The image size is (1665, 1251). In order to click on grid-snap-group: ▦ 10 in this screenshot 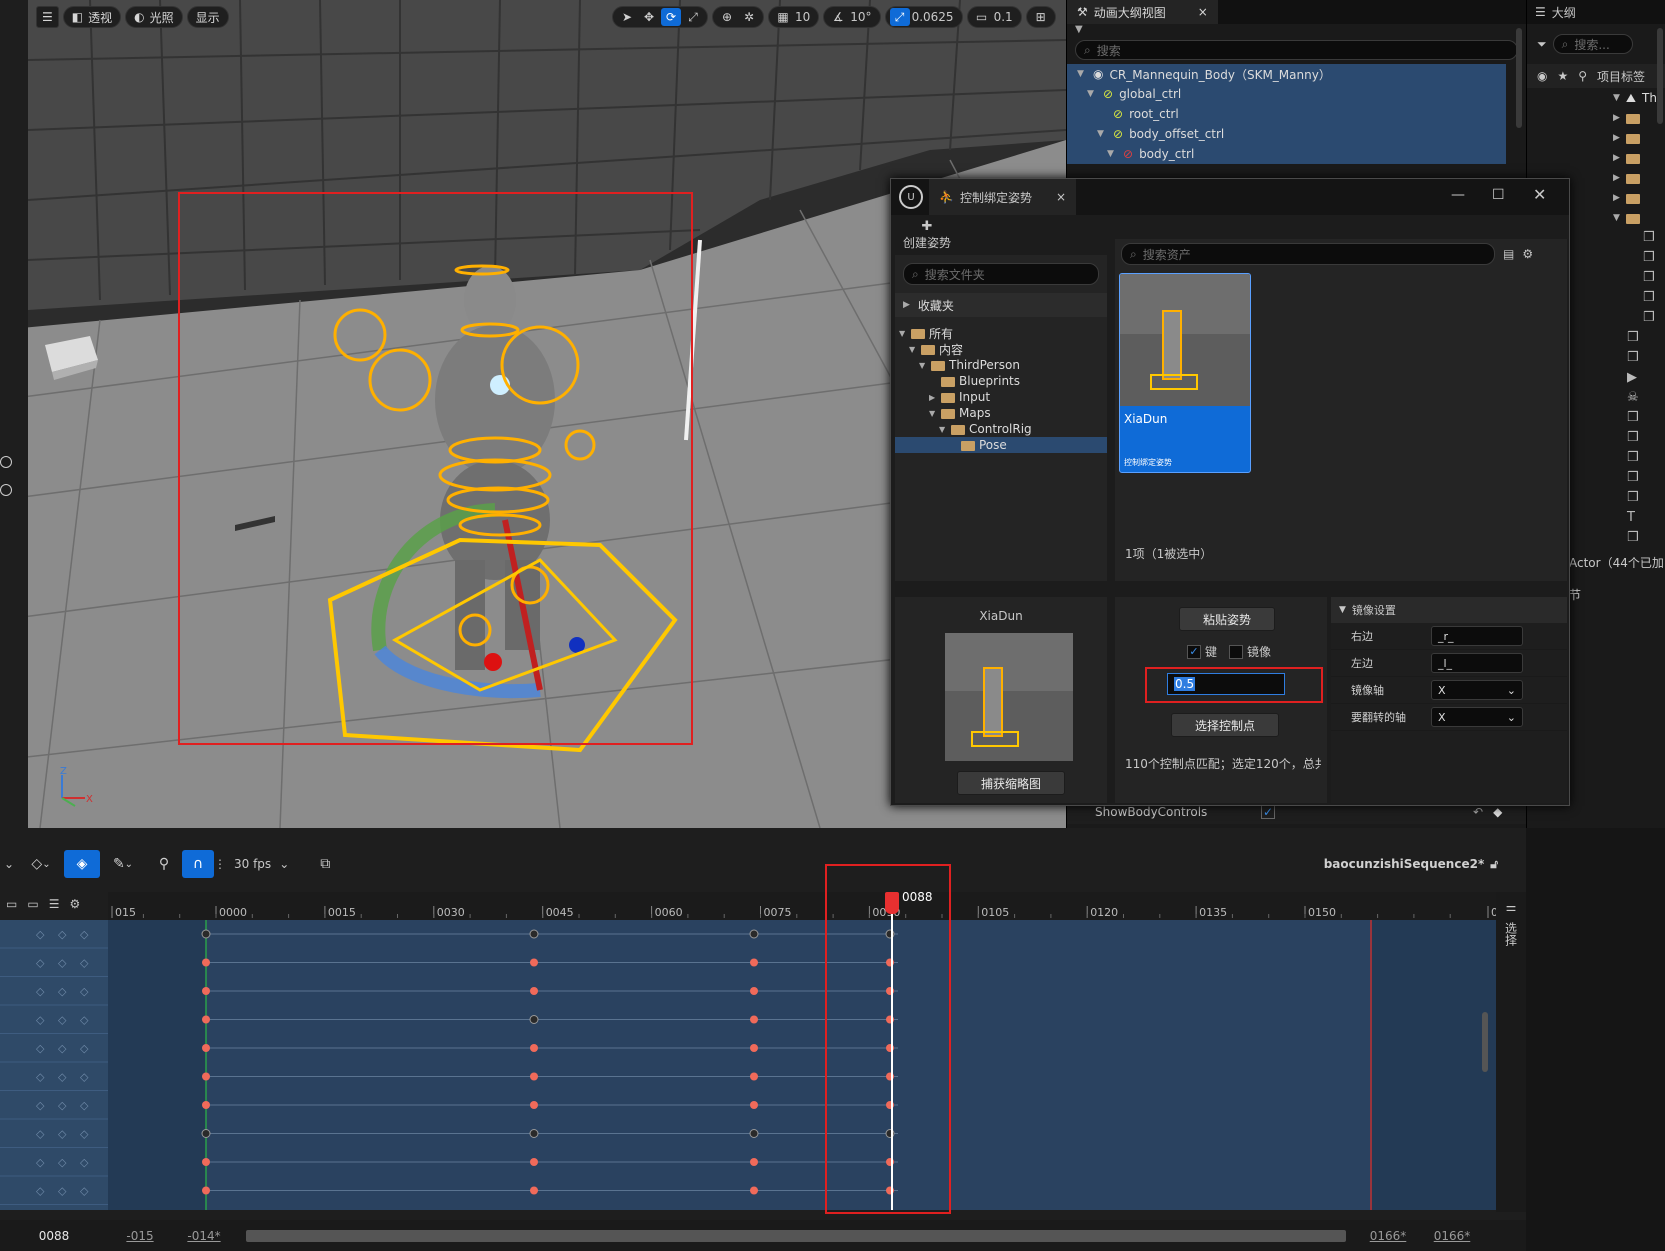, I will do `click(794, 17)`.